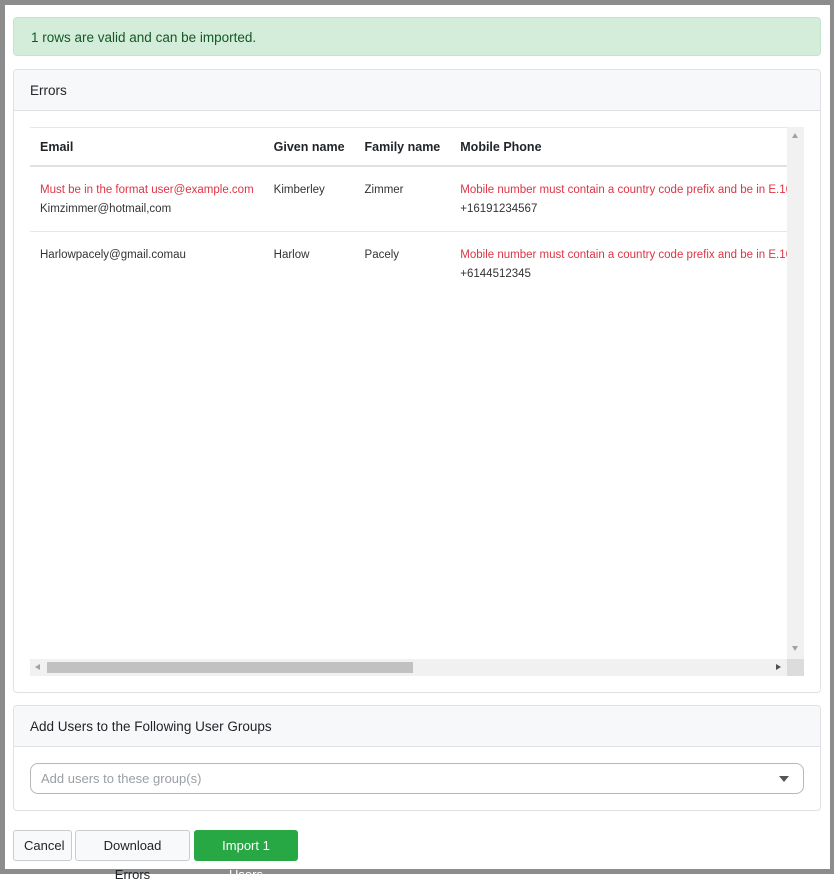  I want to click on email-value: Kimzimmer@hotmail,com, so click(106, 209).